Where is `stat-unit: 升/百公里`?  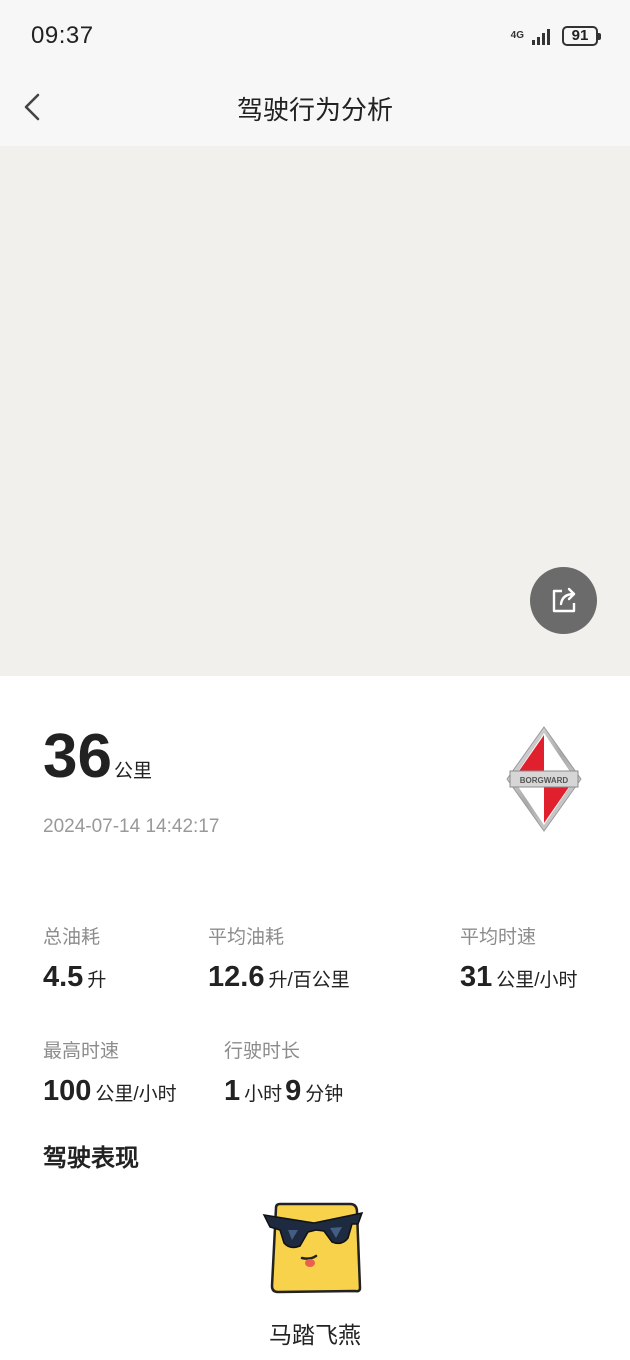
stat-unit: 升/百公里 is located at coordinates (309, 980).